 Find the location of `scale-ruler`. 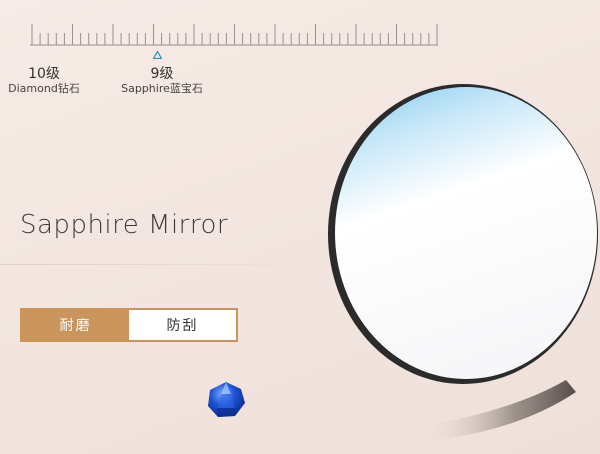

scale-ruler is located at coordinates (234, 35).